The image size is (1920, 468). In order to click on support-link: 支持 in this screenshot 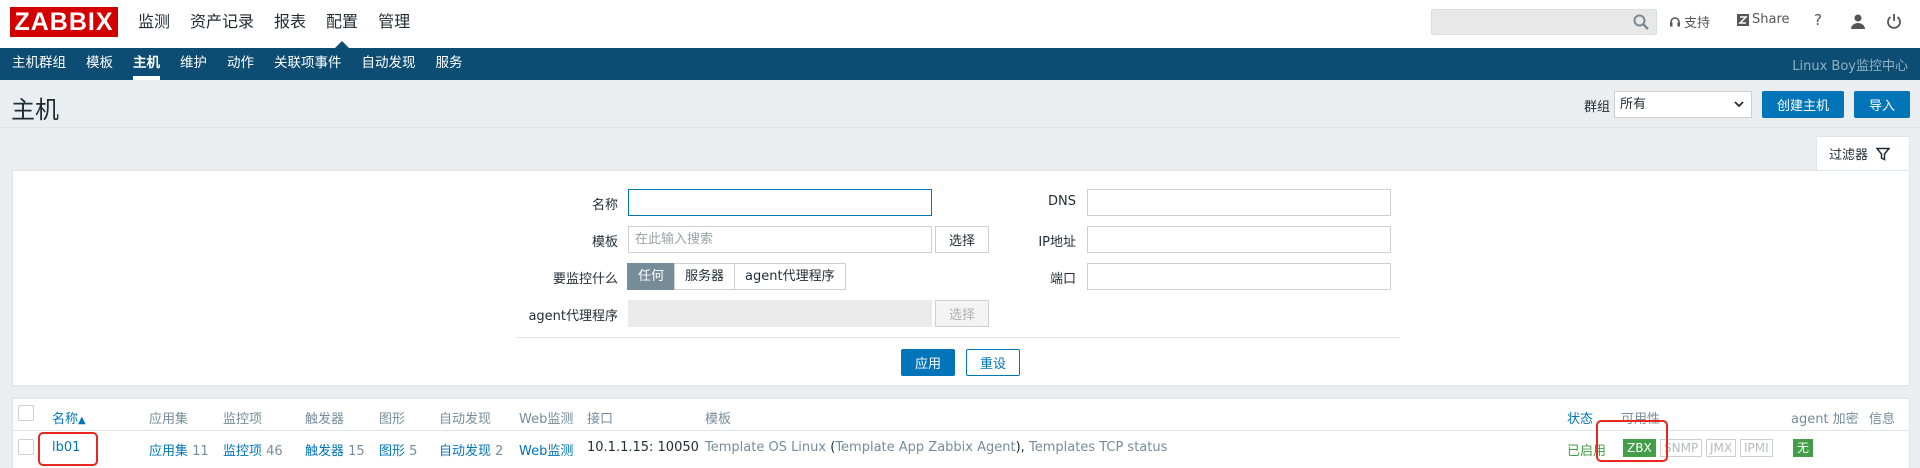, I will do `click(1689, 21)`.